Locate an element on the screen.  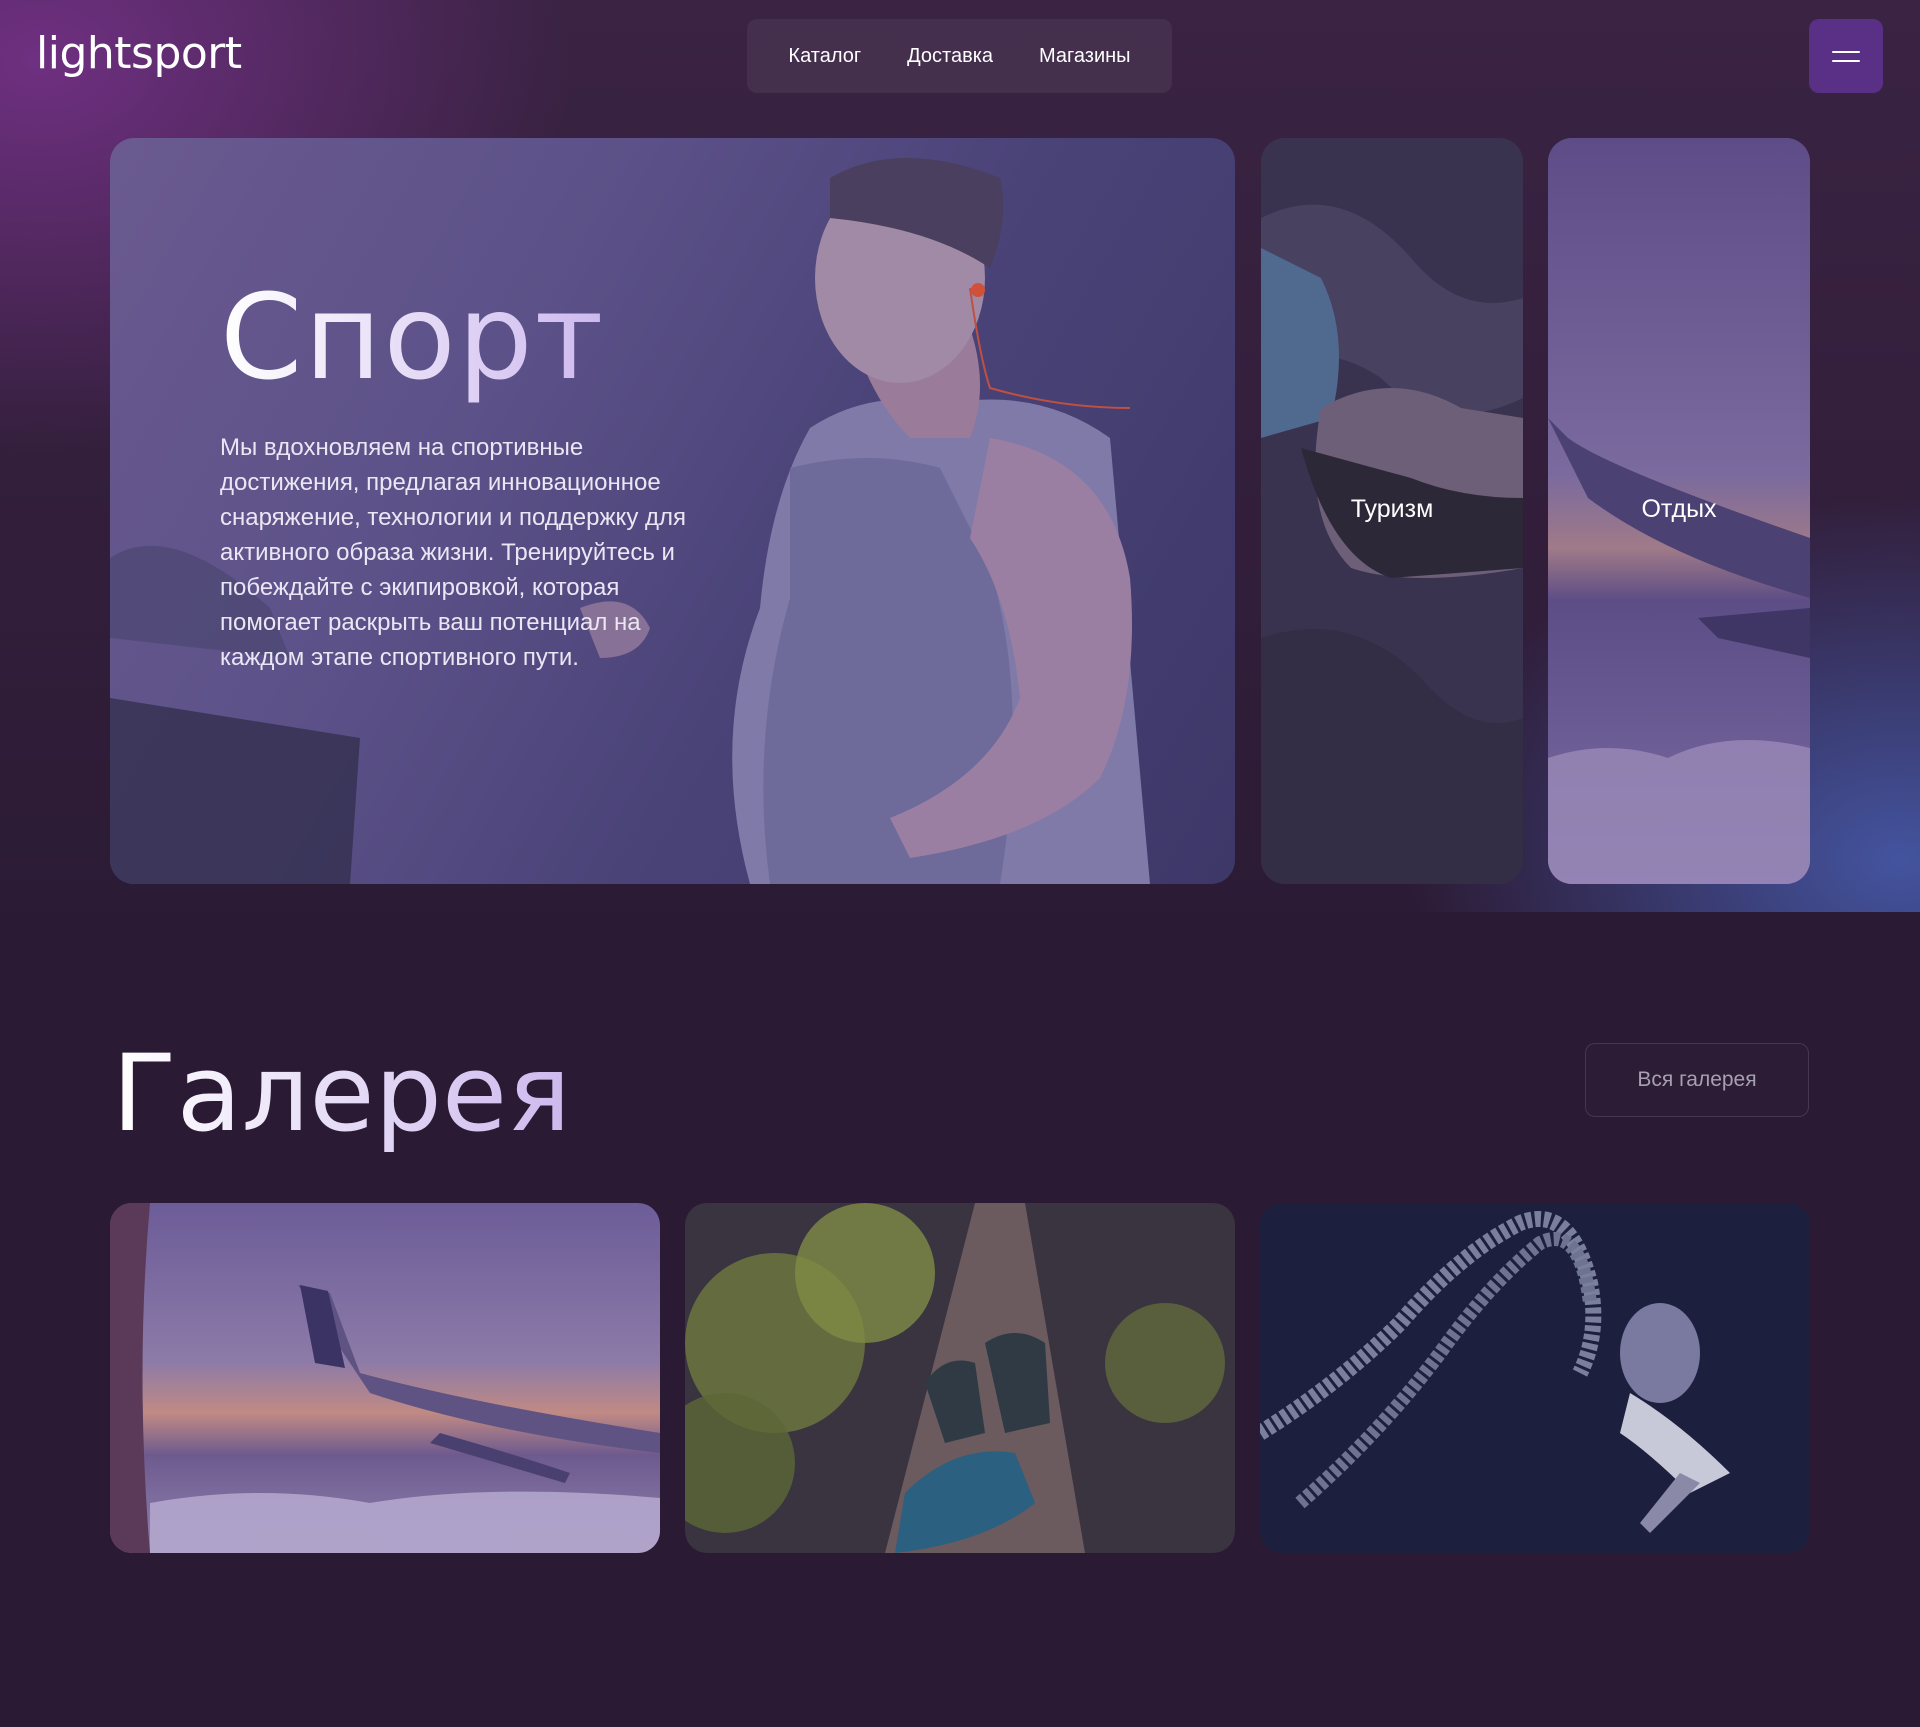
logo: lightsport is located at coordinates (139, 53).